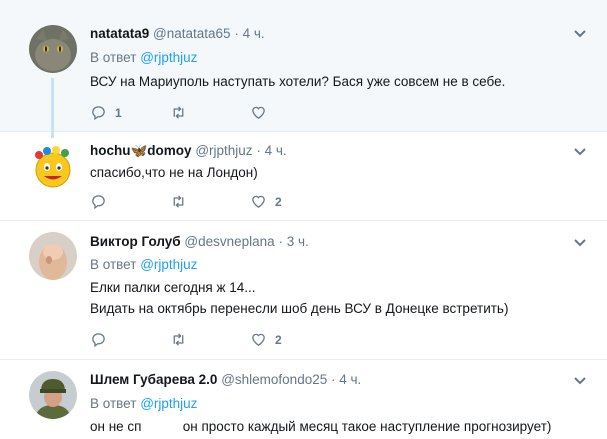 This screenshot has height=439, width=607. I want to click on like-button, so click(262, 112).